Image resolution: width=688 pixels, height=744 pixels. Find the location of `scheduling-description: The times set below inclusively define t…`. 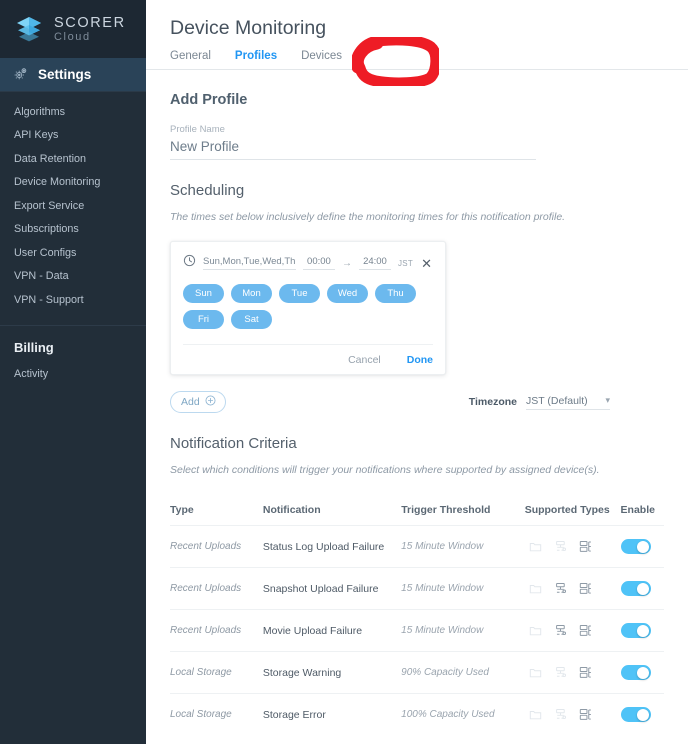

scheduling-description: The times set below inclusively define t… is located at coordinates (368, 217).